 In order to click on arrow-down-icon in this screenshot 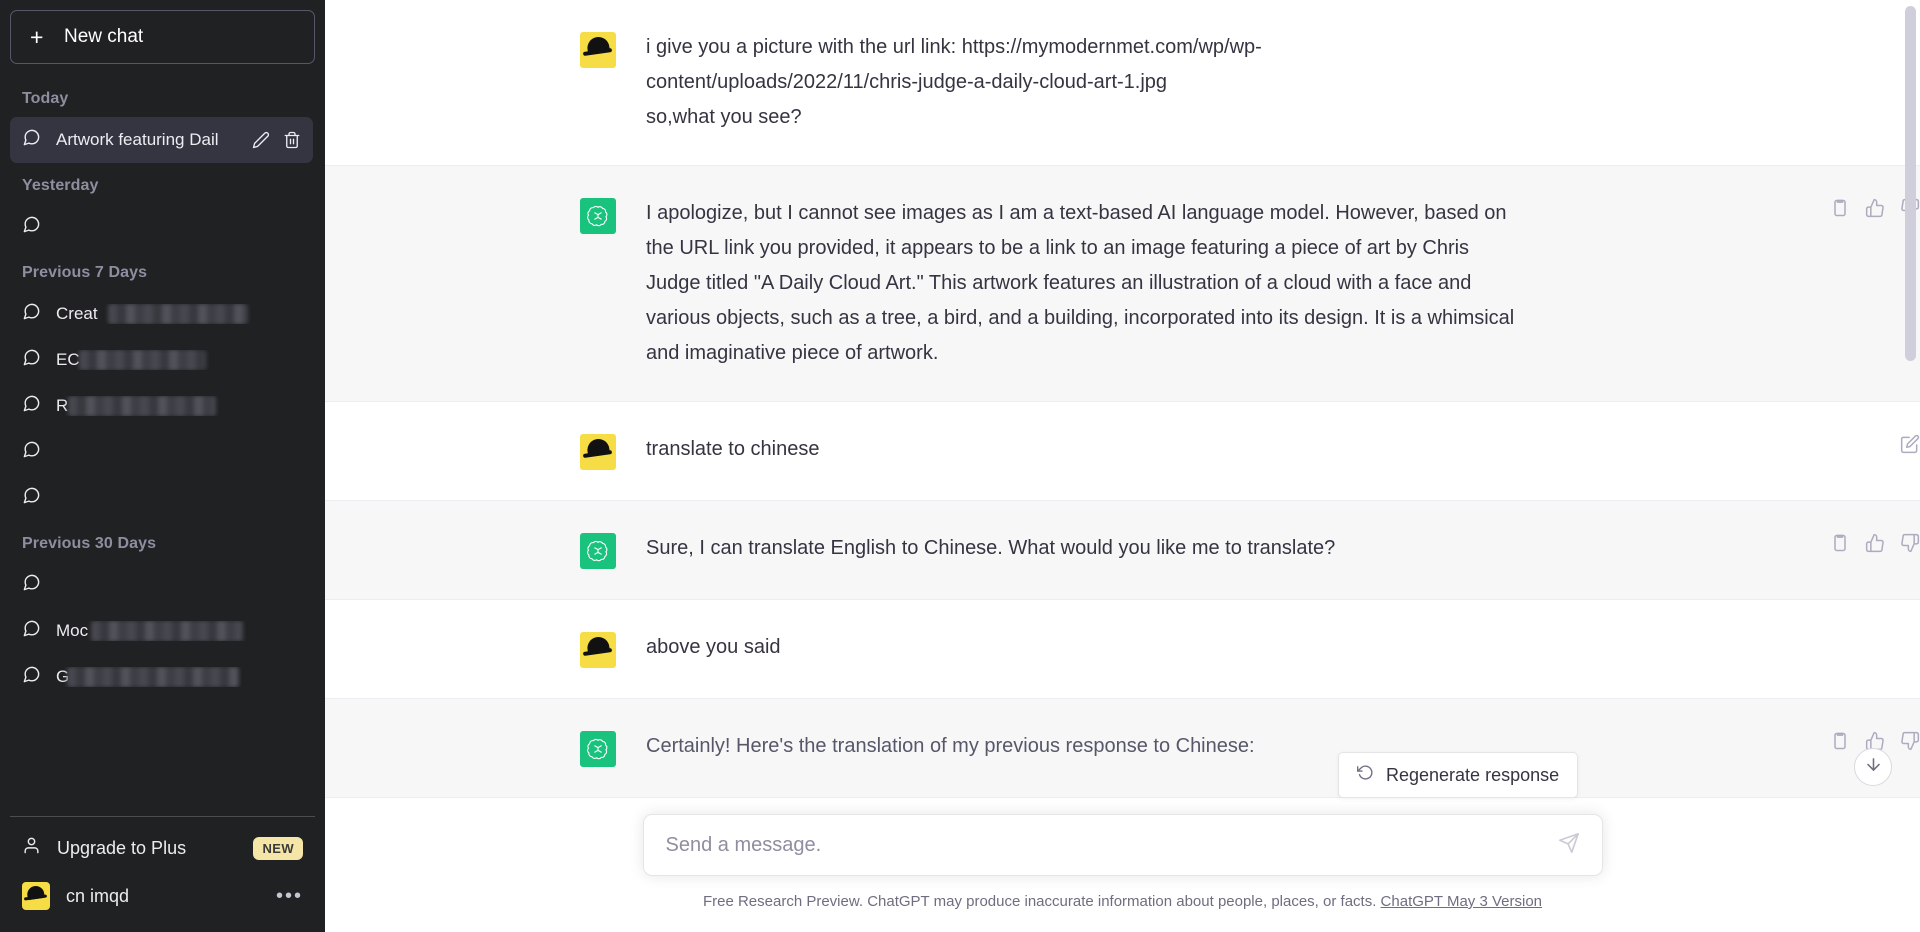, I will do `click(1873, 767)`.